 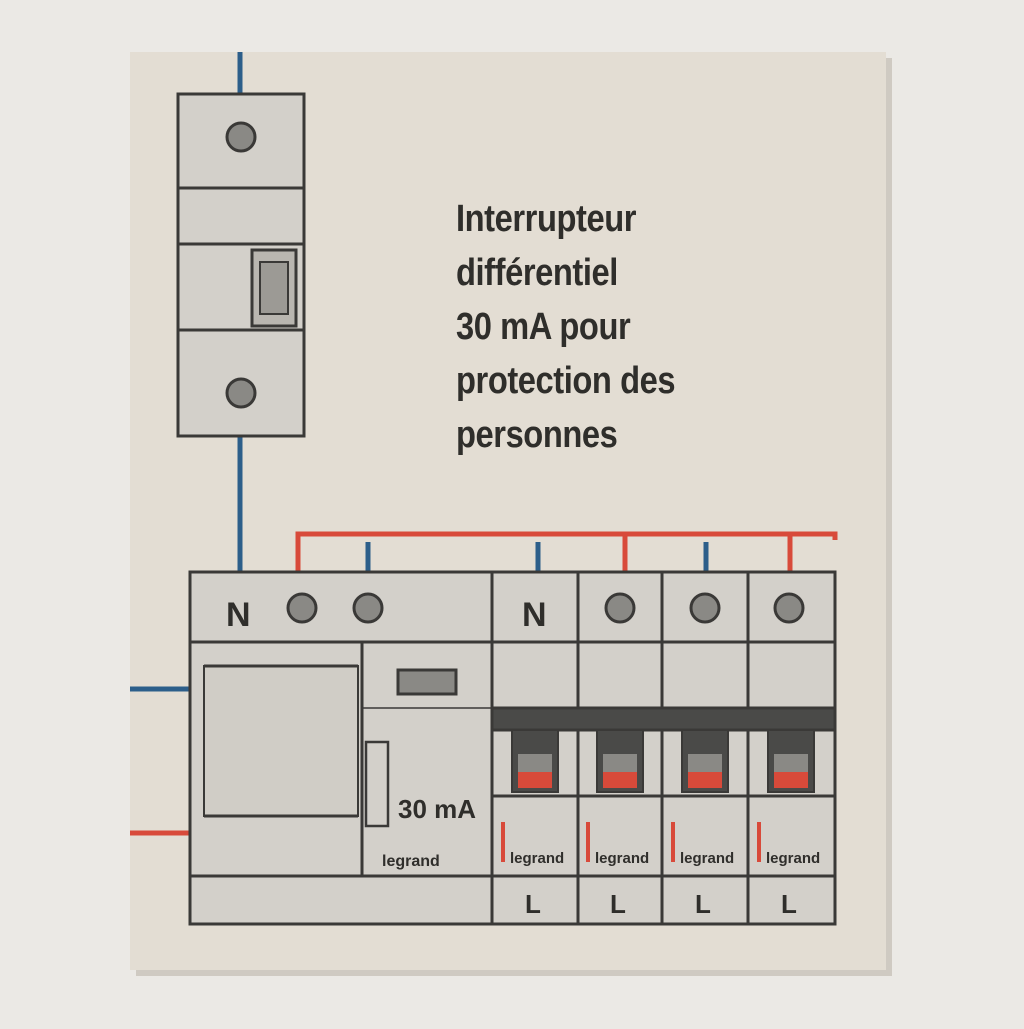 I want to click on breaker-3-brand: legrand, so click(x=707, y=858).